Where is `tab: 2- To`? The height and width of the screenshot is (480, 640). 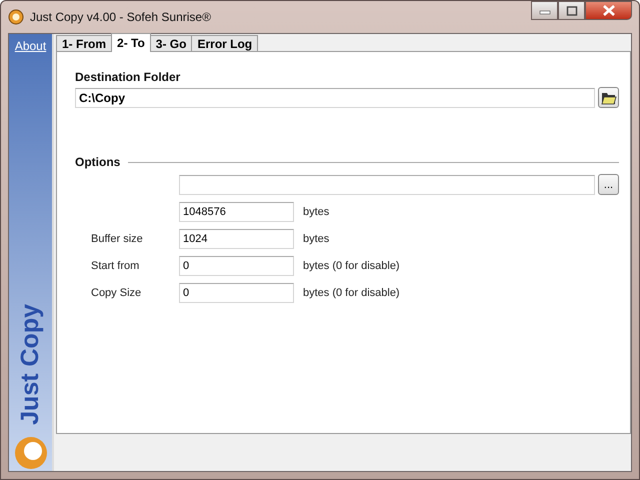 tab: 2- To is located at coordinates (131, 42).